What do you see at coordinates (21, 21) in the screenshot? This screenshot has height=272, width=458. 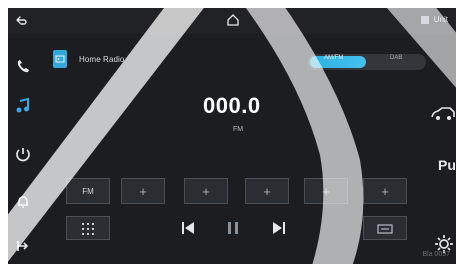 I see `back-icon` at bounding box center [21, 21].